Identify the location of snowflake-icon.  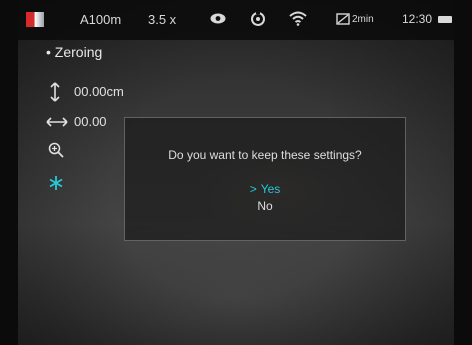
(56, 183).